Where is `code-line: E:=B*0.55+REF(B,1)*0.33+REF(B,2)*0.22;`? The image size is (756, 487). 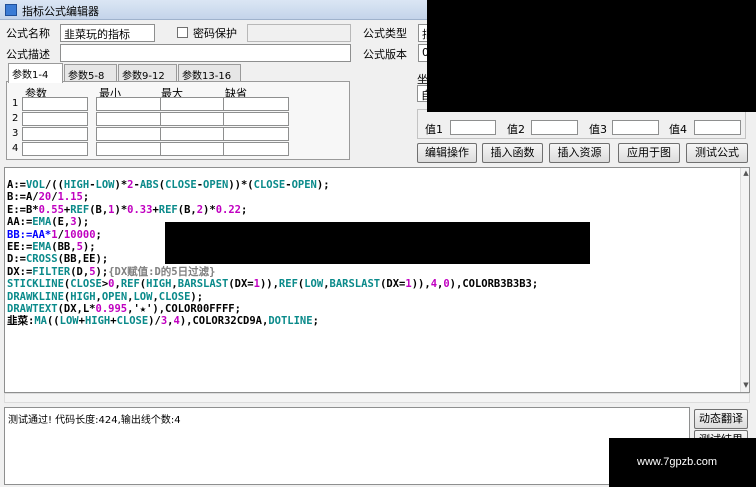
code-line: E:=B*0.55+REF(B,1)*0.33+REF(B,2)*0.22; is located at coordinates (127, 210).